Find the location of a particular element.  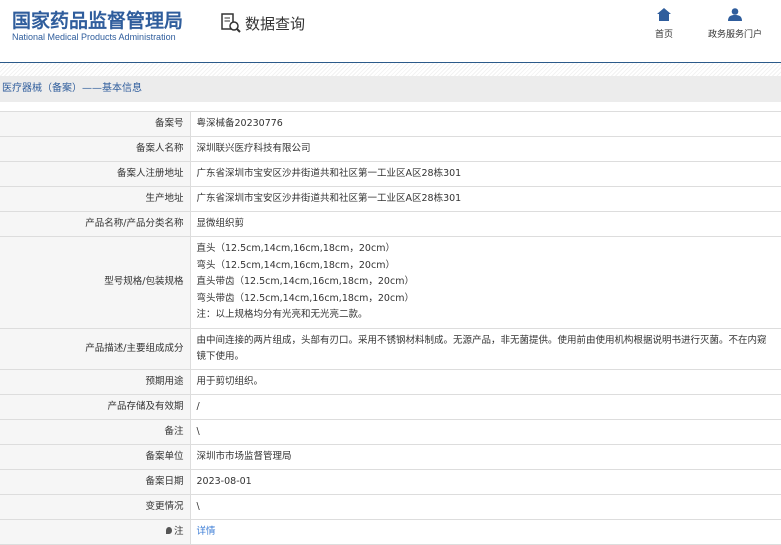

pin-icon is located at coordinates (168, 530).